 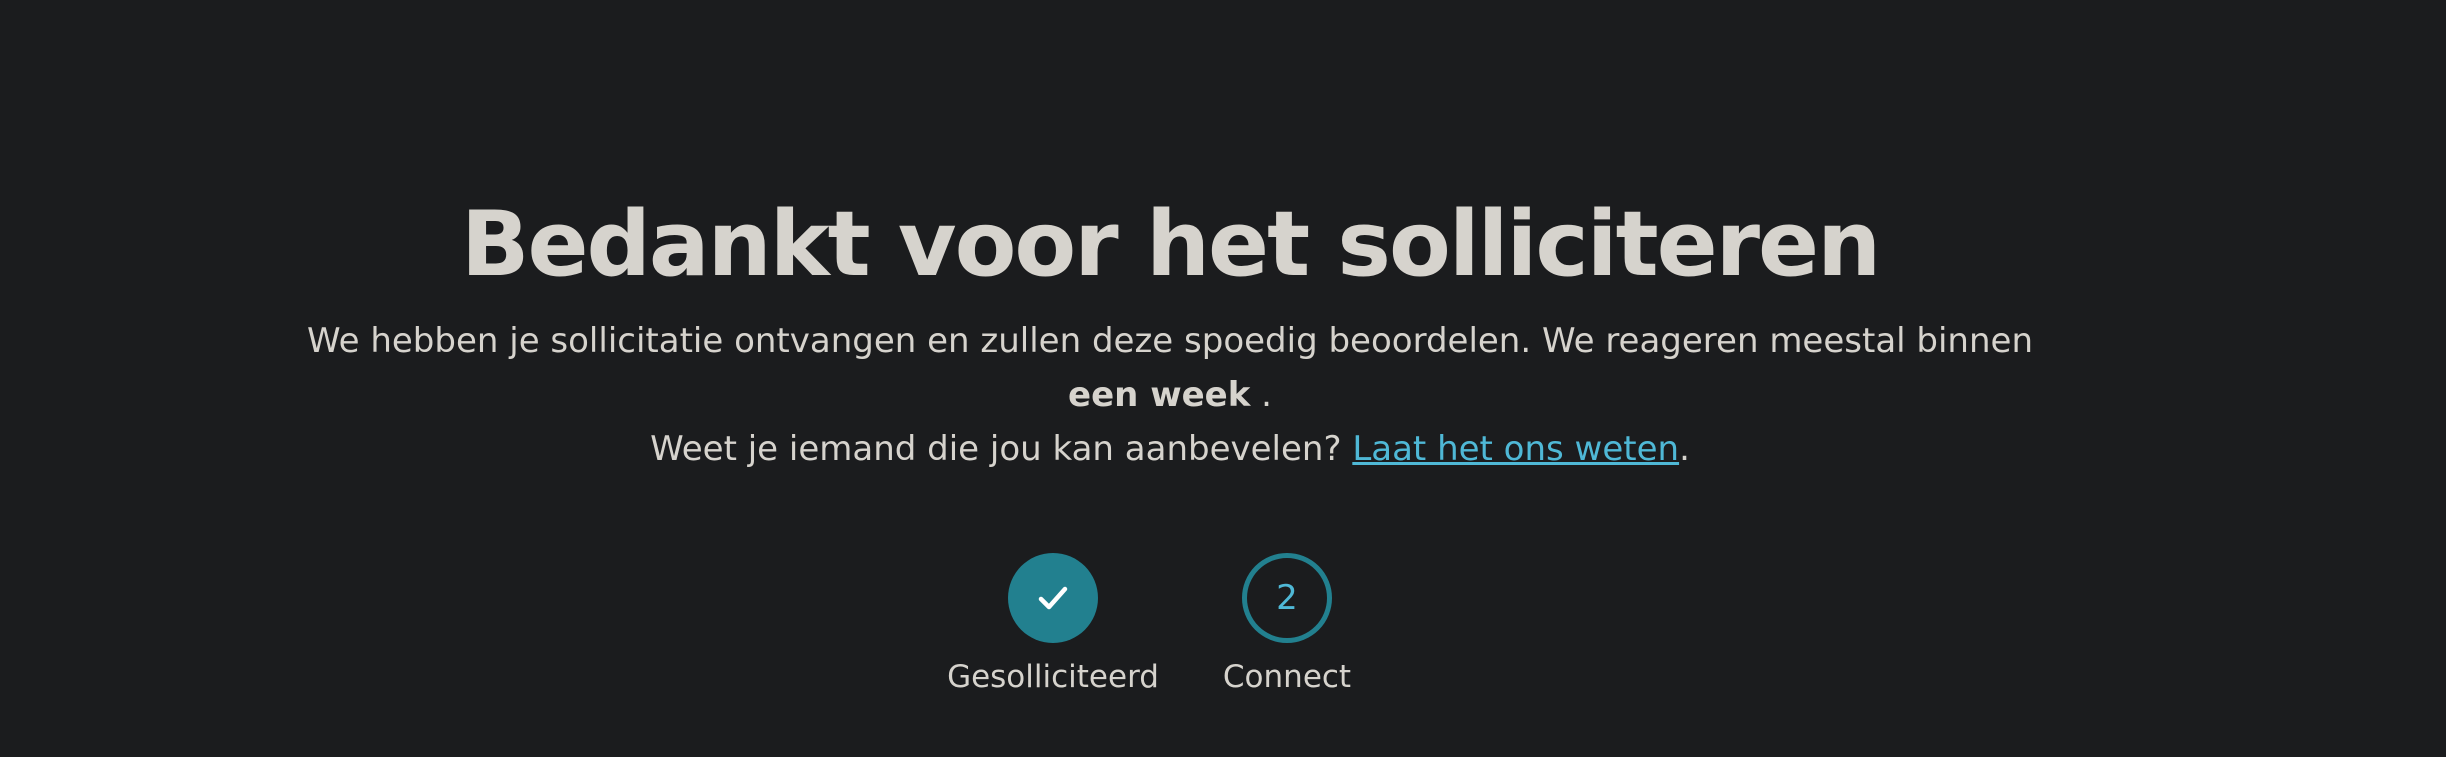 What do you see at coordinates (1001, 449) in the screenshot?
I see `referral-text: Weet je iemand die jou kan aanbevelen?` at bounding box center [1001, 449].